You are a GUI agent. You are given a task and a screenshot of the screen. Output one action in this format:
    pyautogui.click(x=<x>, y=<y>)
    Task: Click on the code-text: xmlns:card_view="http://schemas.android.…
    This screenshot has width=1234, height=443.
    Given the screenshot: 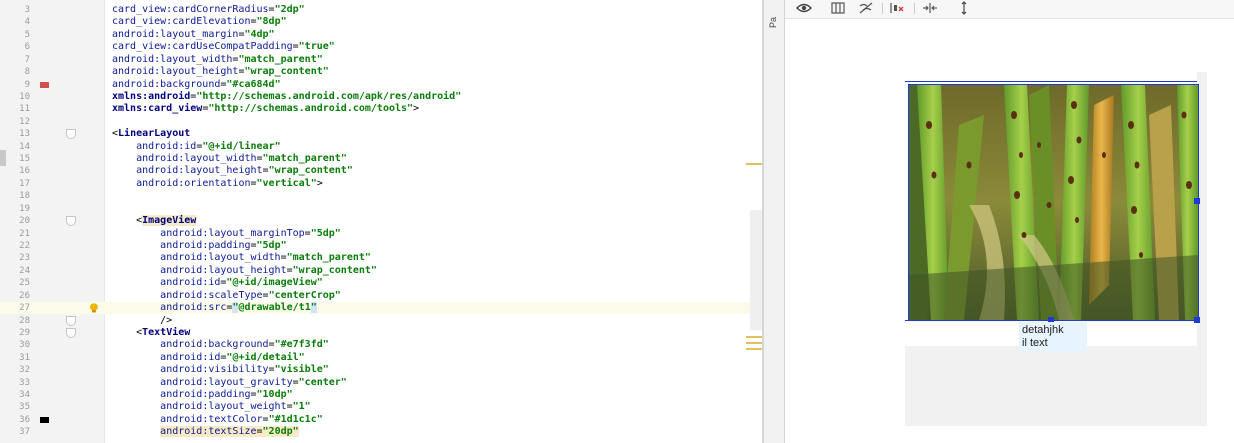 What is the action you would take?
    pyautogui.click(x=265, y=109)
    